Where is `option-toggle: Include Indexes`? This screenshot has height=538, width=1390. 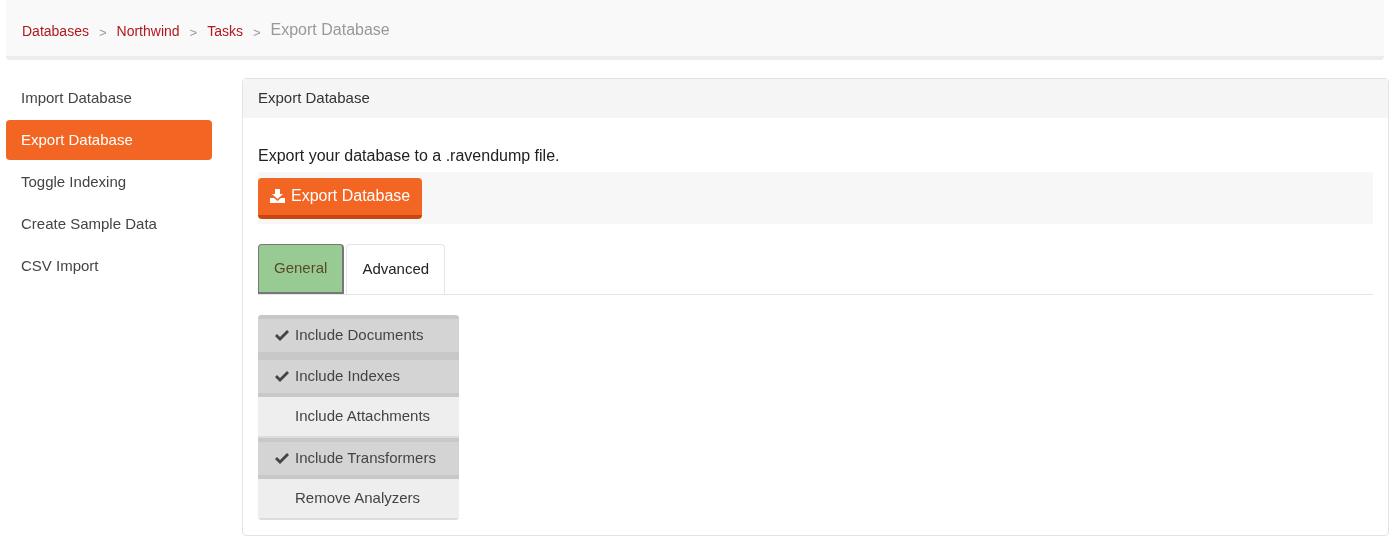
option-toggle: Include Indexes is located at coordinates (358, 376).